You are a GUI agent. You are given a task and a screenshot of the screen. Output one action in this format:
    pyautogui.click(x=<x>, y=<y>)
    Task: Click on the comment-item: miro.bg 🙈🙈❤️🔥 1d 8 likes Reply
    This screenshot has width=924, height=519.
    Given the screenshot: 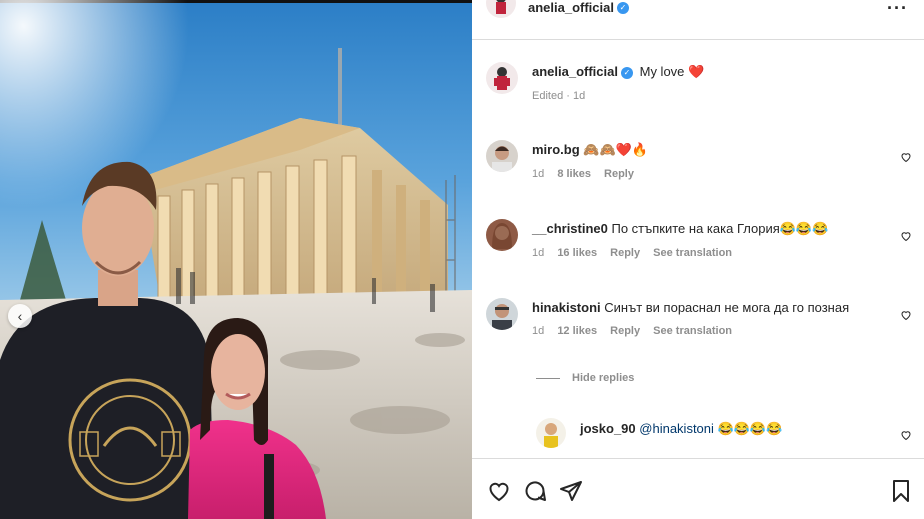 What is the action you would take?
    pyautogui.click(x=717, y=161)
    